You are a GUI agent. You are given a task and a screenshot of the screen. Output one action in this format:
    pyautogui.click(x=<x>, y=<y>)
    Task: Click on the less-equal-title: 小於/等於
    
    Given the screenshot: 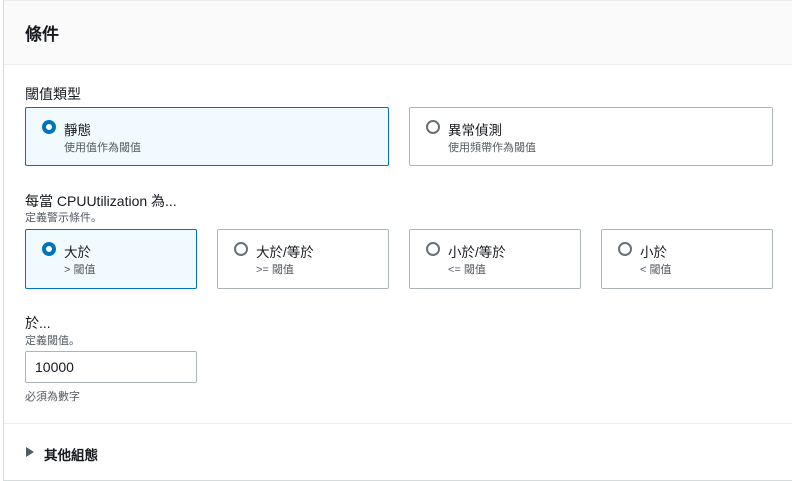 What is the action you would take?
    pyautogui.click(x=477, y=252)
    